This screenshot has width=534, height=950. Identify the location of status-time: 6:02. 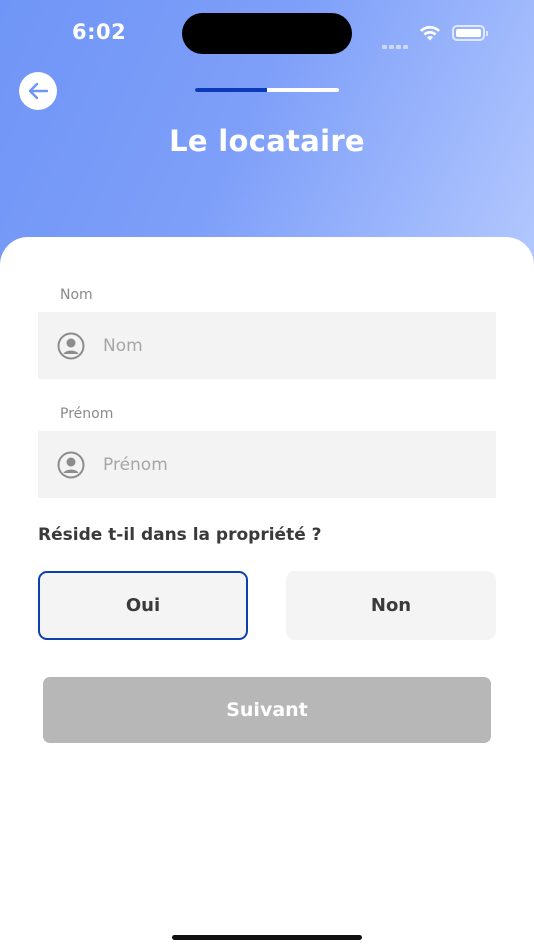
(99, 32).